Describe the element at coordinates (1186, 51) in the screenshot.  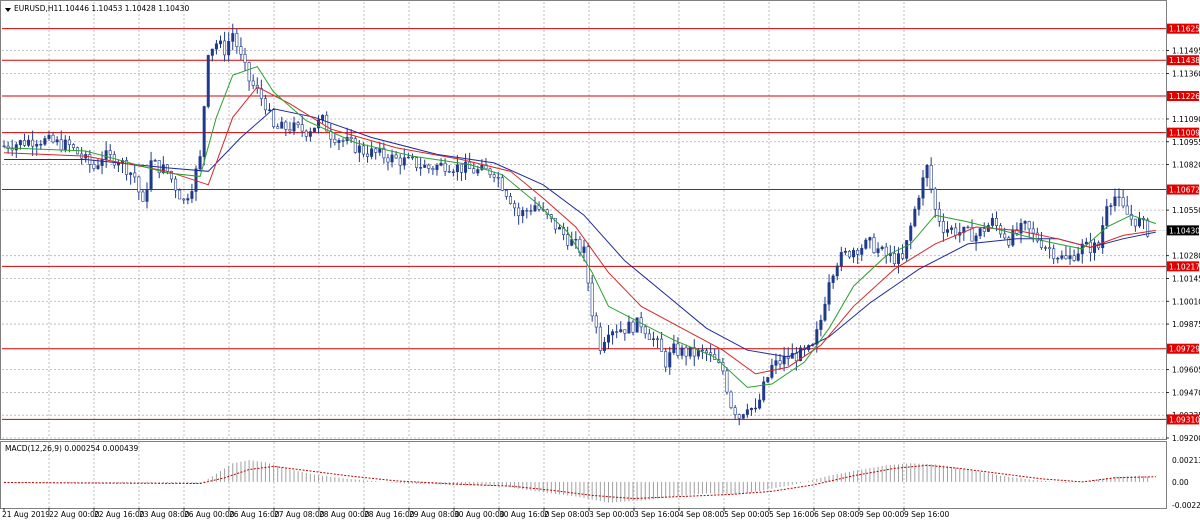
I see `price-tick-label: 1.11495` at that location.